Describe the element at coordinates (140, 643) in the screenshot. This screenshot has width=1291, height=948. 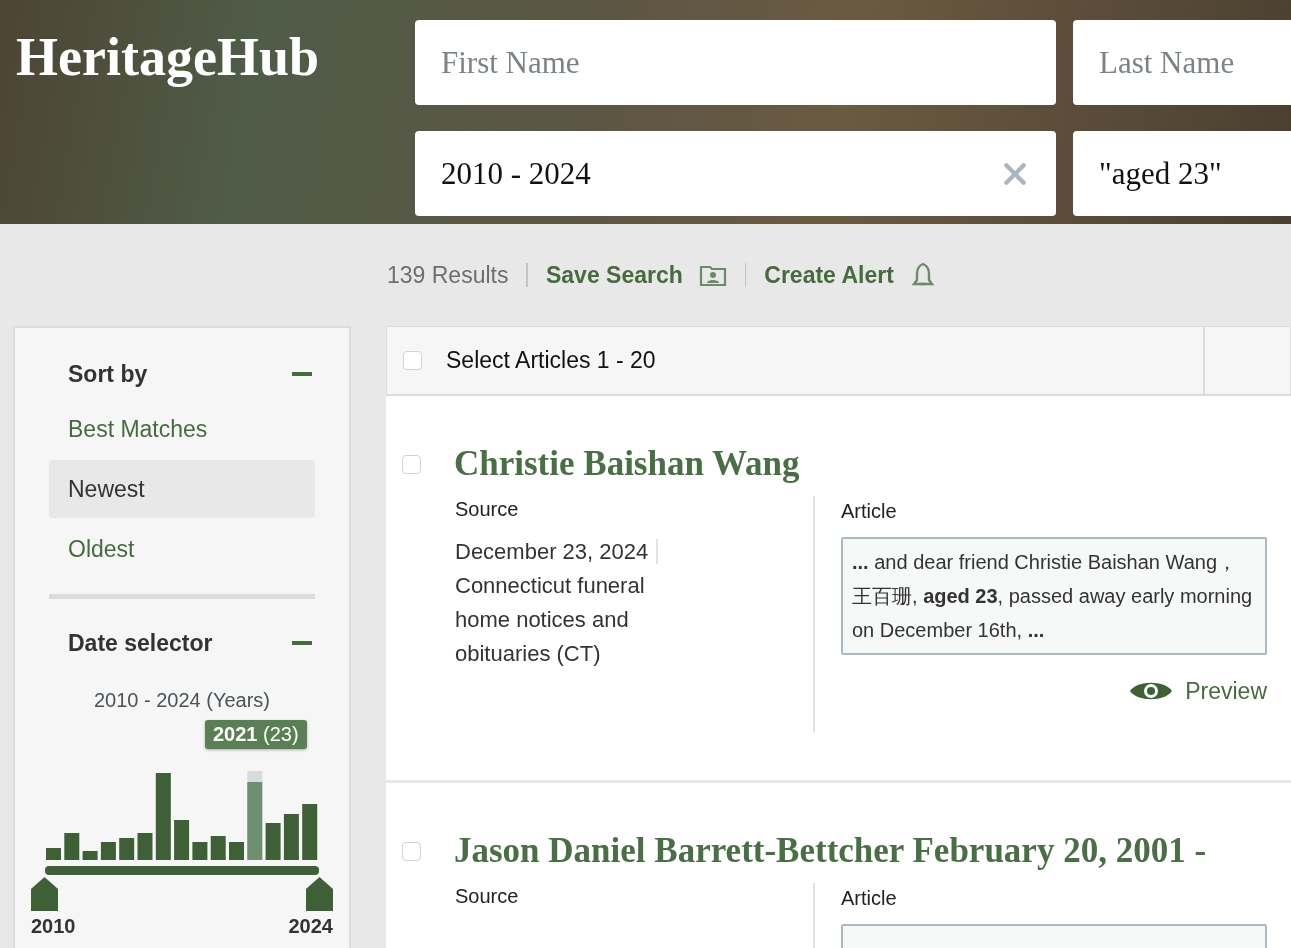
I see `section-title: Date selector` at that location.